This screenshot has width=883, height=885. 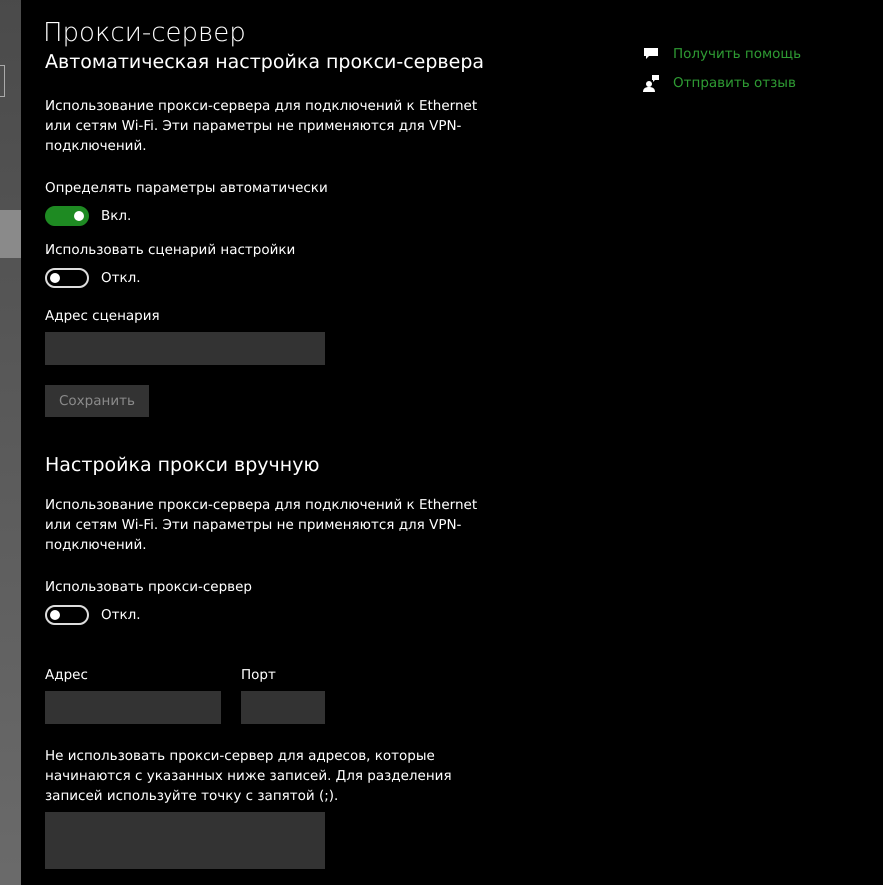 I want to click on toggle-label: Определять параметры автоматически, so click(x=186, y=188).